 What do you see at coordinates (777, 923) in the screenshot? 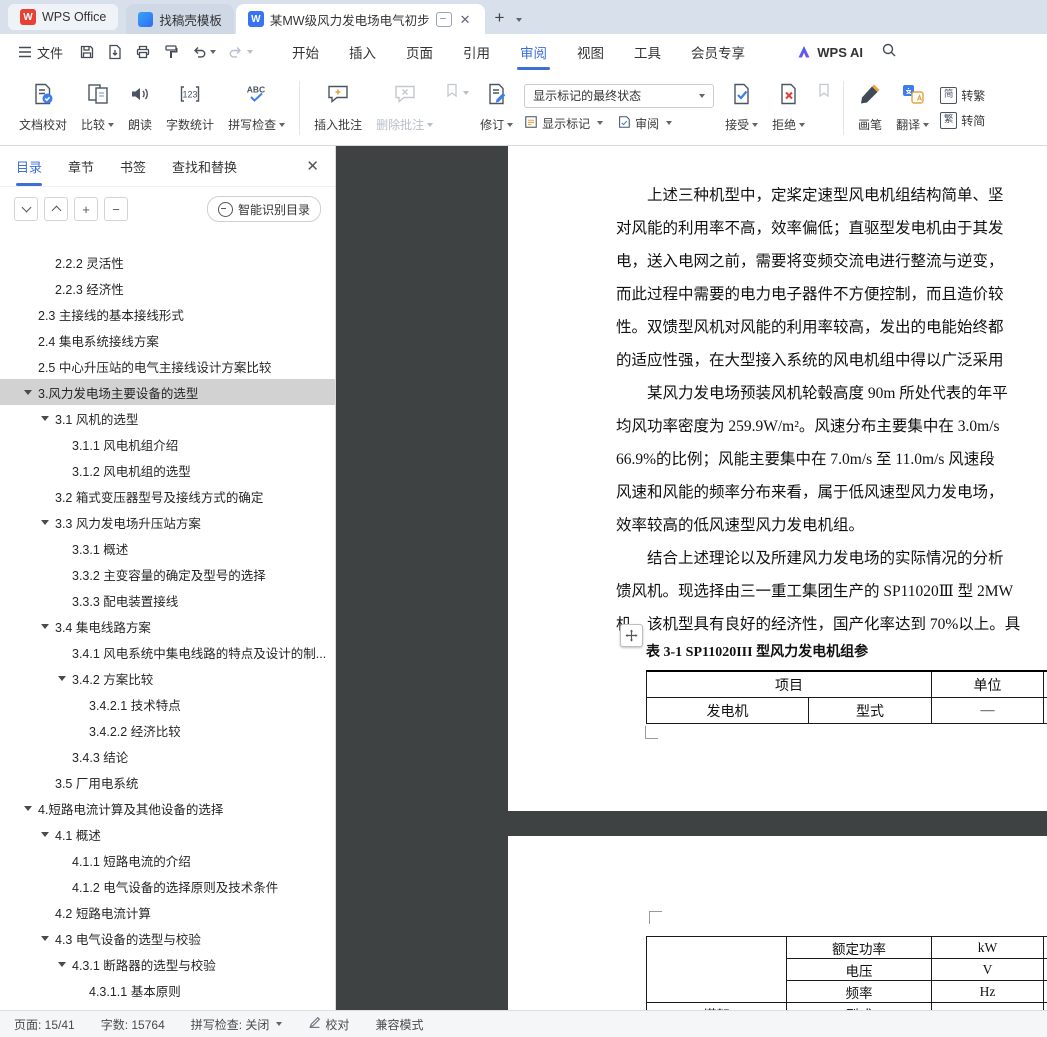
I see `document-page-2: 额定功率kW电压V频率Hz 塔架型式` at bounding box center [777, 923].